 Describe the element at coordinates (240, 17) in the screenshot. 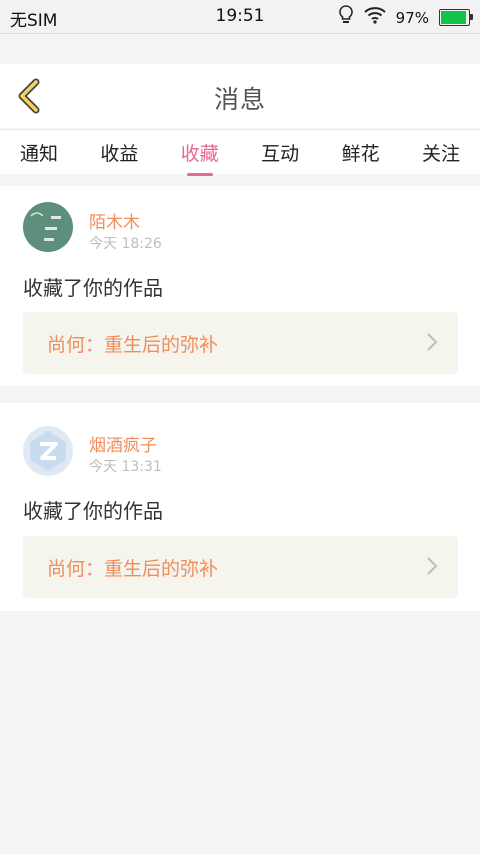

I see `status-bar: 无SIM 19:51 97%` at that location.